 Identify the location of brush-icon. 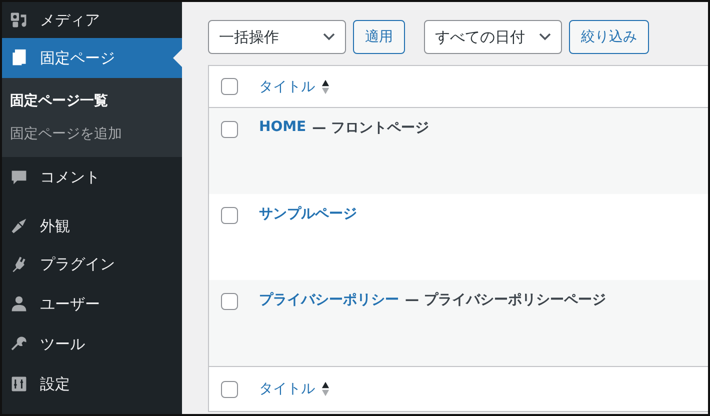
(19, 226).